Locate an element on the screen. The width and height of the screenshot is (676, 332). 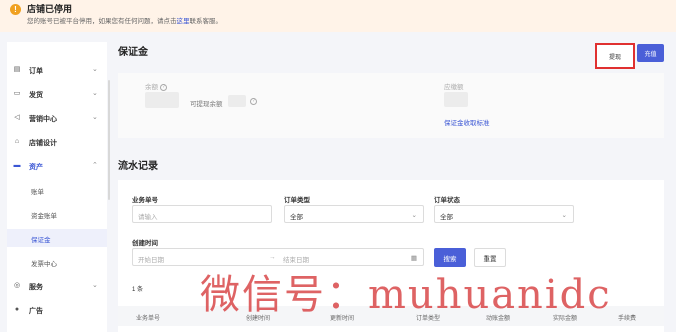
service-icon: ◎ is located at coordinates (17, 285).